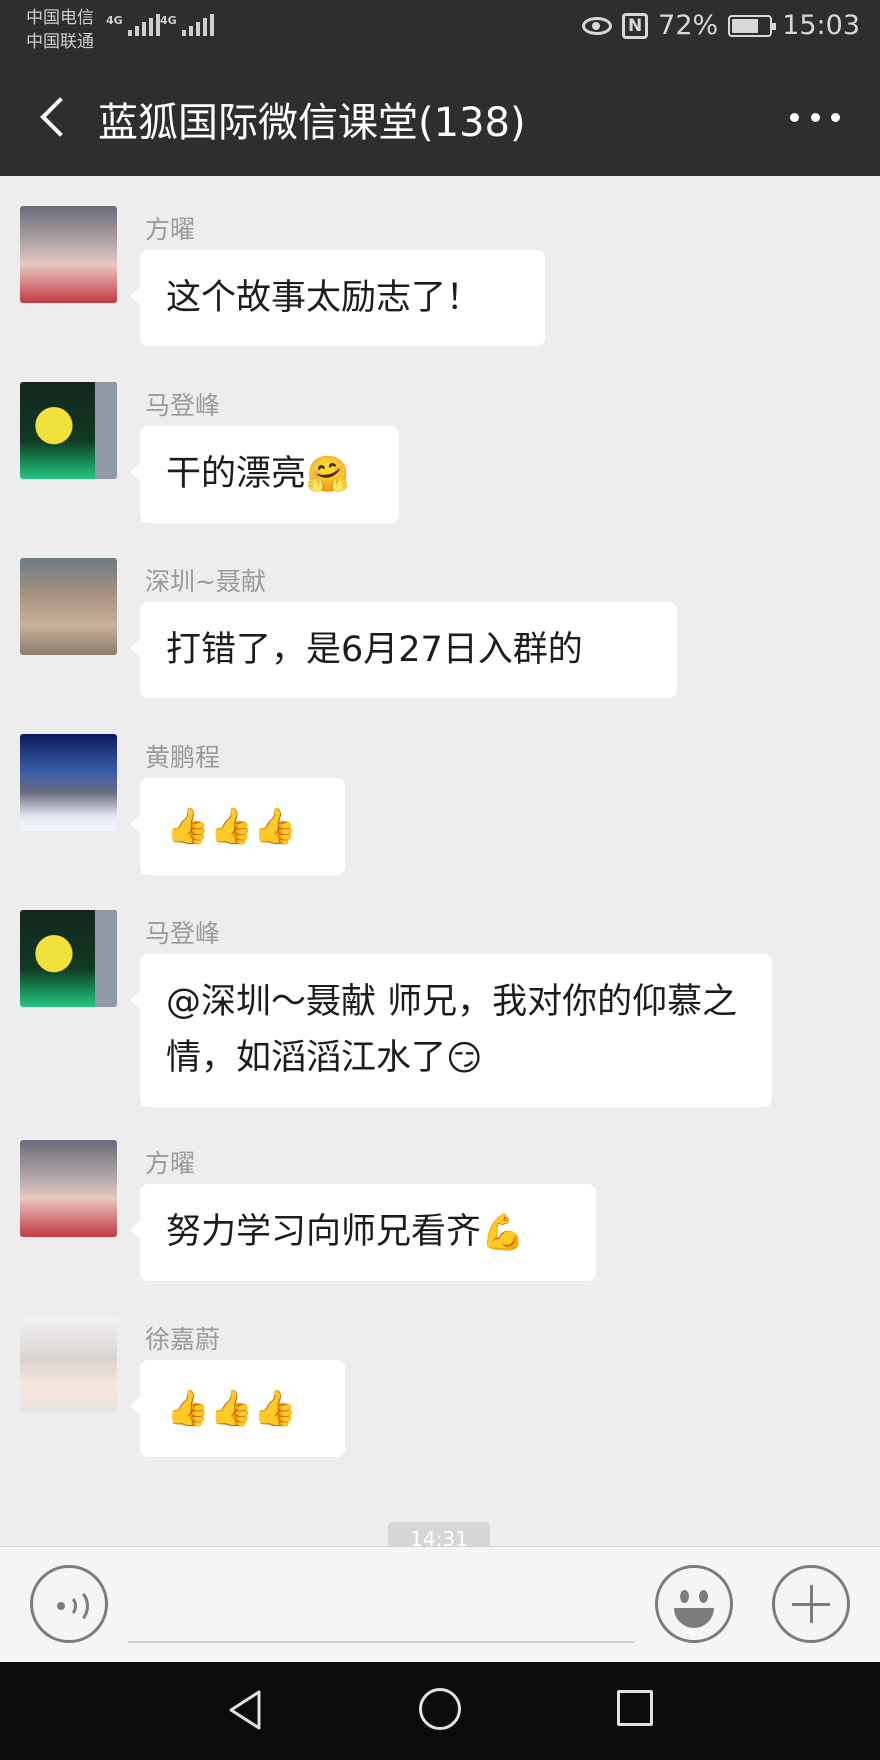  I want to click on nav-back-button, so click(247, 1710).